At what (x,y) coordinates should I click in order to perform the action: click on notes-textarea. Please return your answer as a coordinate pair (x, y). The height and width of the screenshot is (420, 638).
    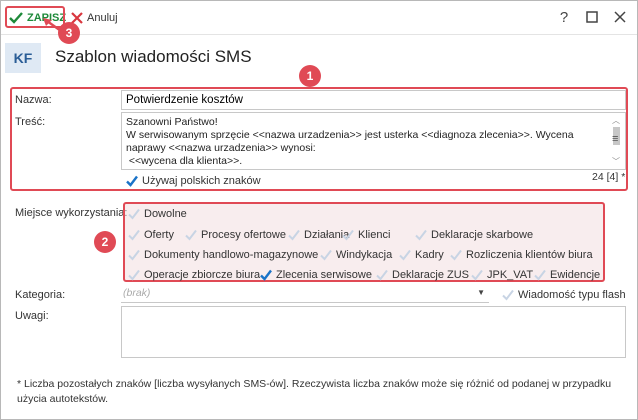
    Looking at the image, I should click on (373, 332).